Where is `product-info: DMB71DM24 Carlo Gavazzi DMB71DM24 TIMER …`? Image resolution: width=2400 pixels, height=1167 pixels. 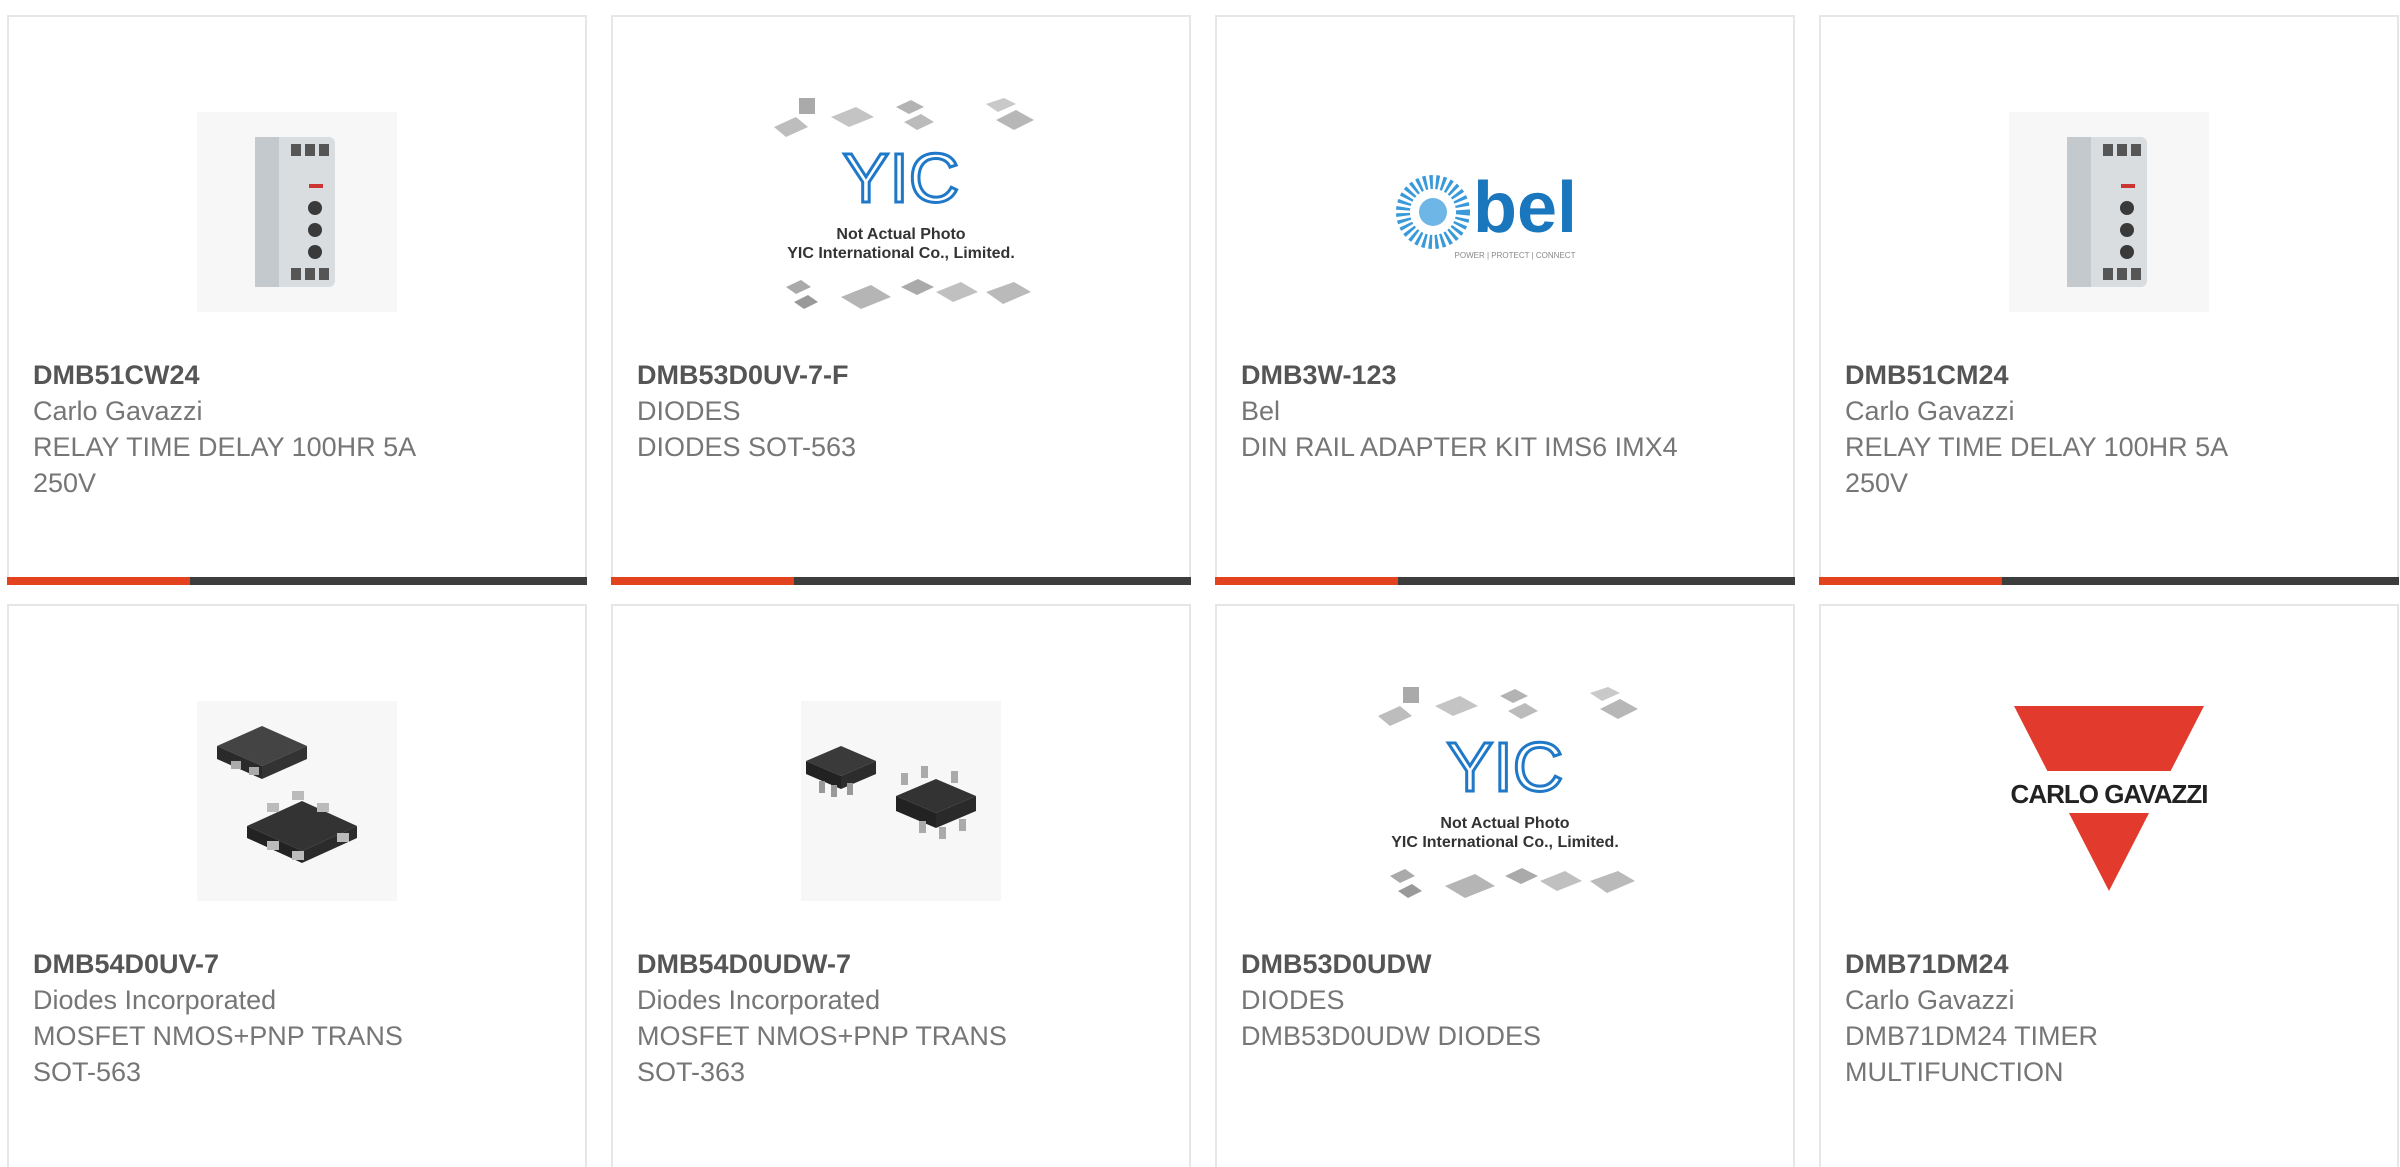
product-info: DMB71DM24 Carlo Gavazzi DMB71DM24 TIMER … is located at coordinates (2065, 1018).